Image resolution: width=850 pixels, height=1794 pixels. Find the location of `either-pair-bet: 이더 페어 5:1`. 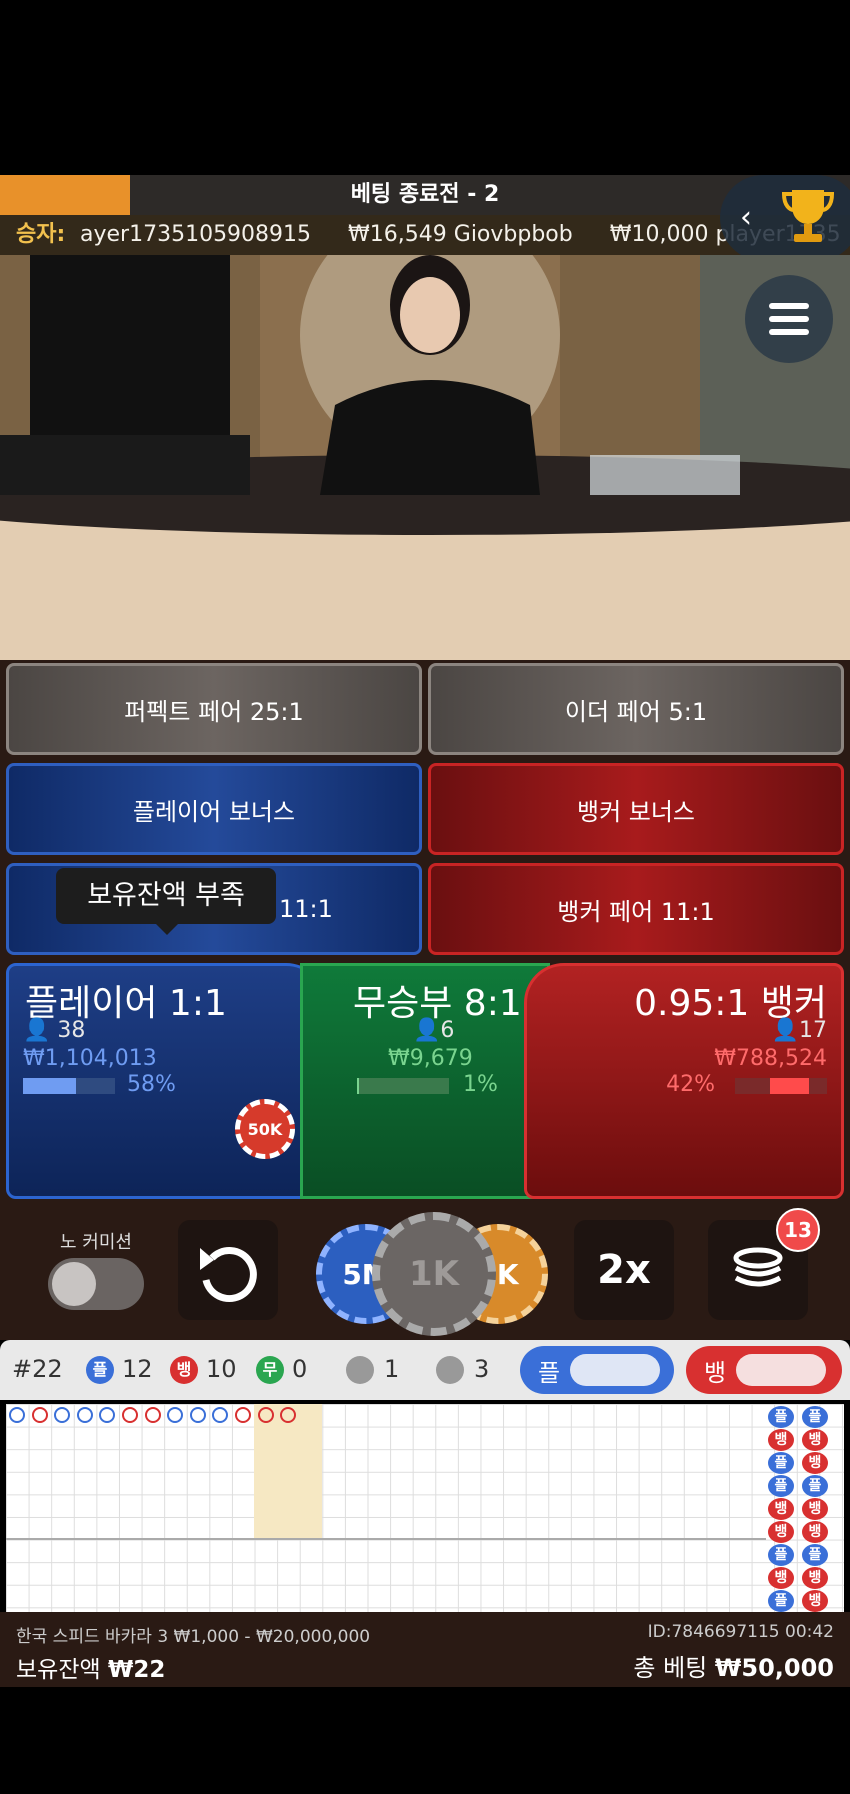

either-pair-bet: 이더 페어 5:1 is located at coordinates (636, 709).